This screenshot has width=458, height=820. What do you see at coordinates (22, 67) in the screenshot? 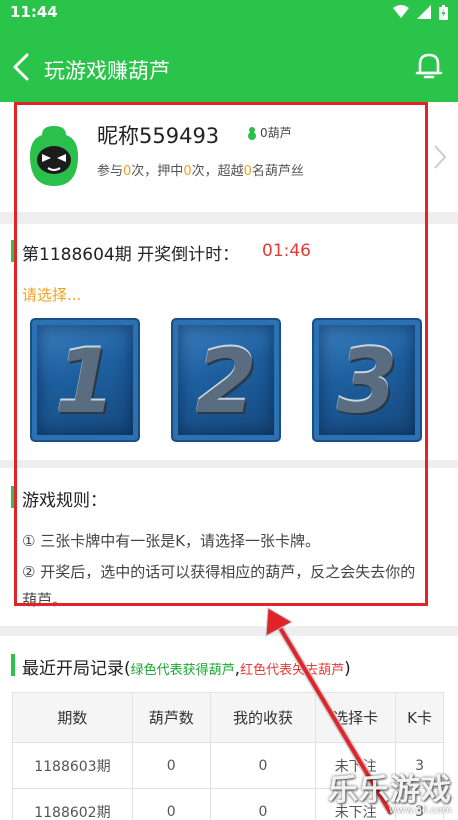
I see `back-arrow-icon` at bounding box center [22, 67].